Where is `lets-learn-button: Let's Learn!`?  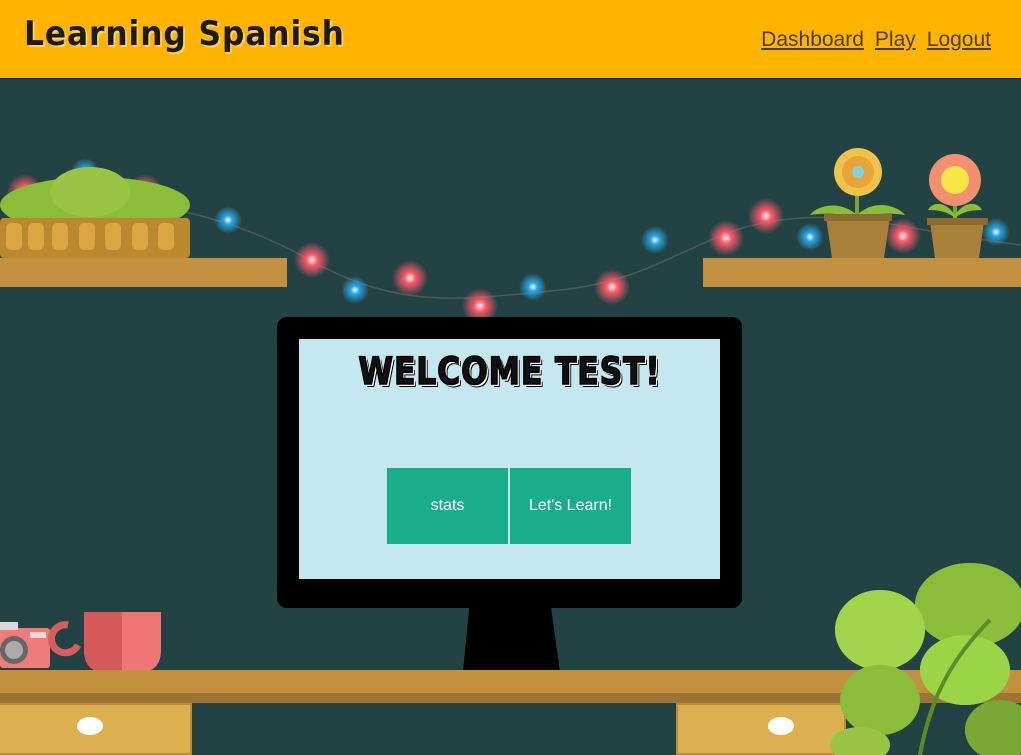 lets-learn-button: Let's Learn! is located at coordinates (570, 506).